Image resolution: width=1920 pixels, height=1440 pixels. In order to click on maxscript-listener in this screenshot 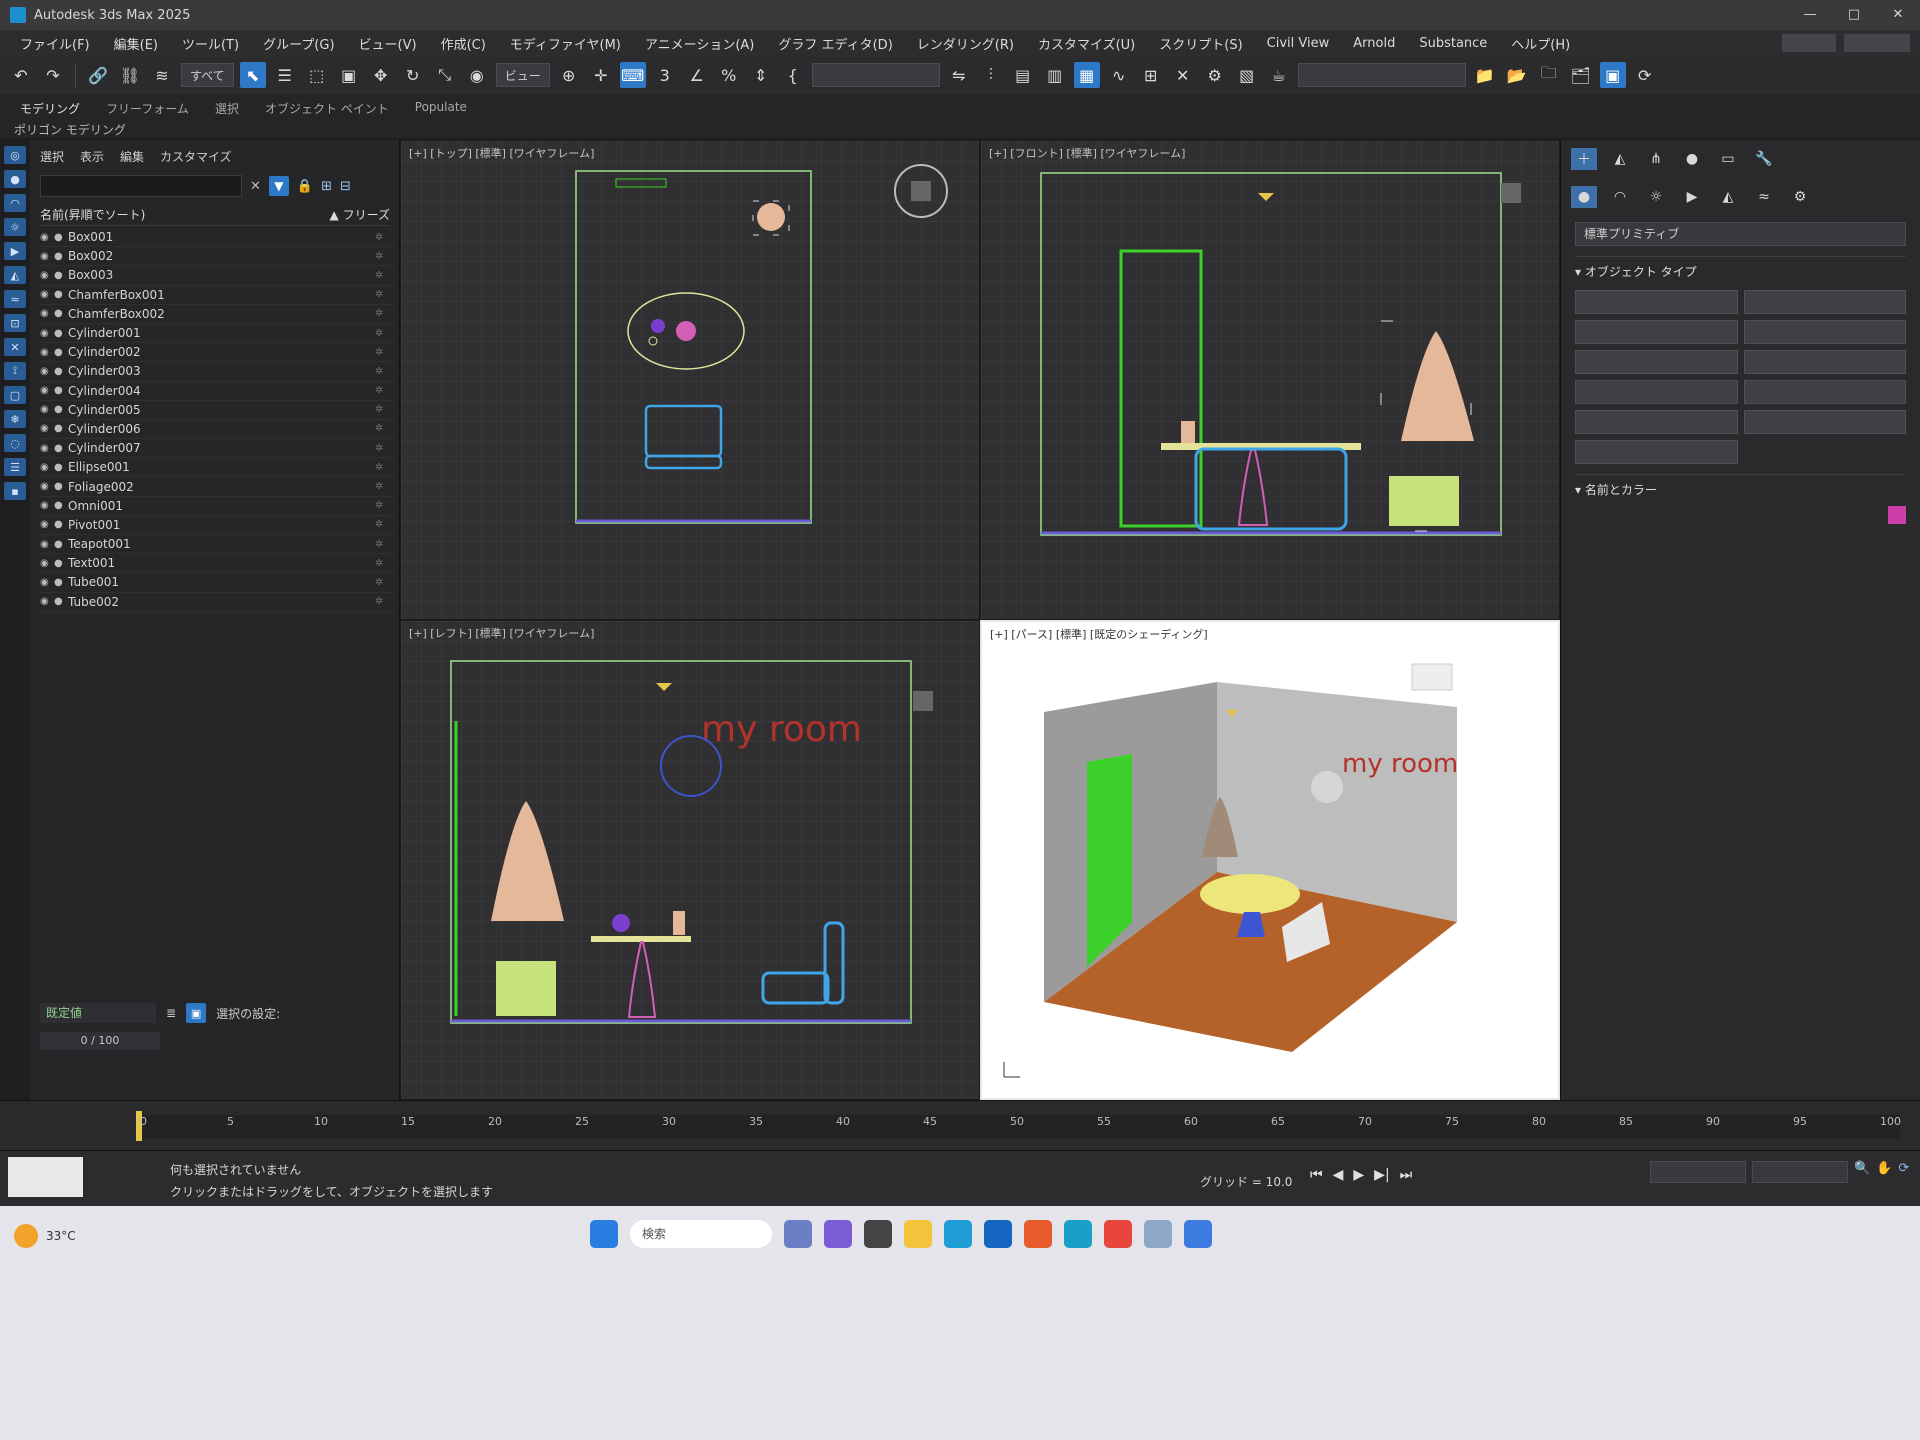, I will do `click(45, 1177)`.